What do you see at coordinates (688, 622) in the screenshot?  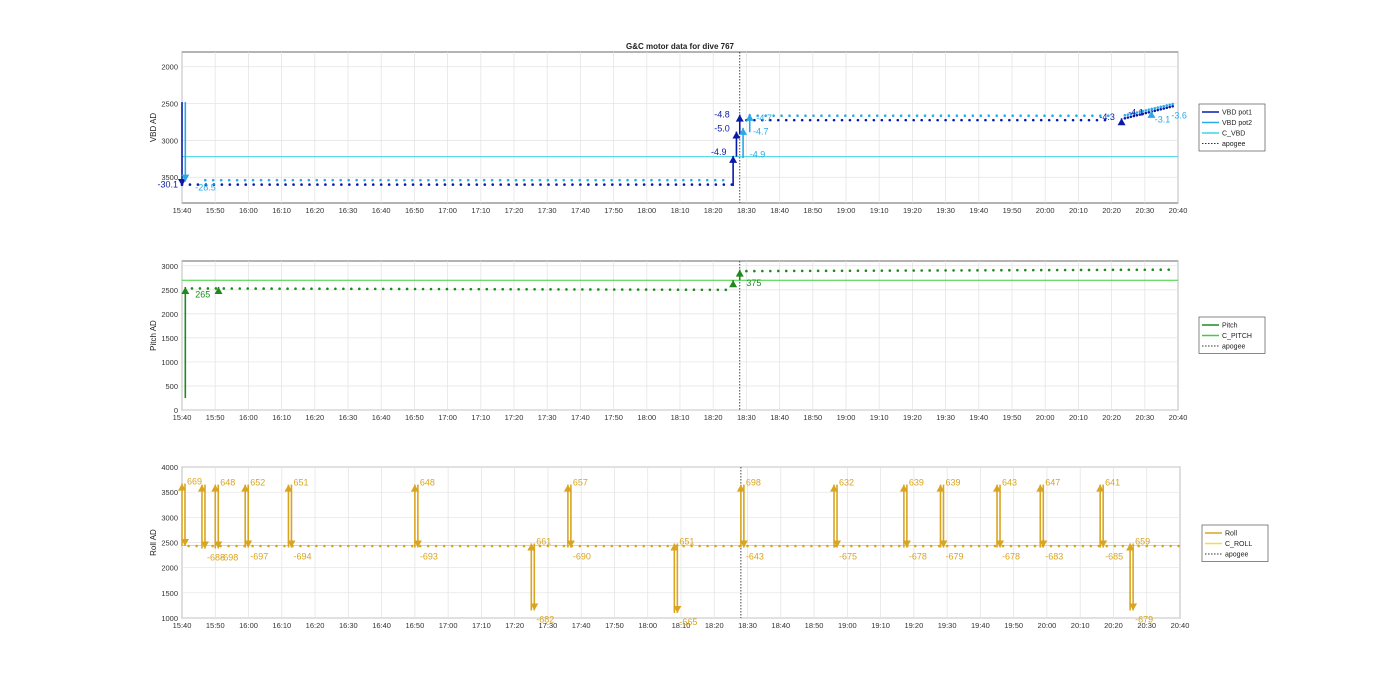 I see `roll-down-label: -665` at bounding box center [688, 622].